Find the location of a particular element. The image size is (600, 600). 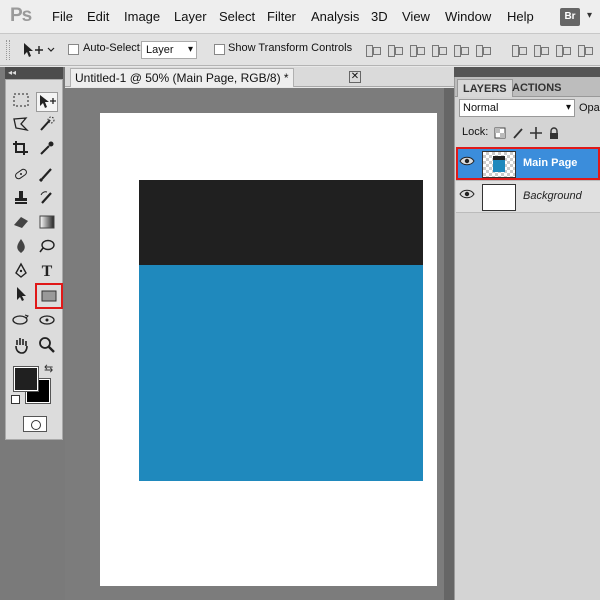

crop-icon is located at coordinates (21, 150).